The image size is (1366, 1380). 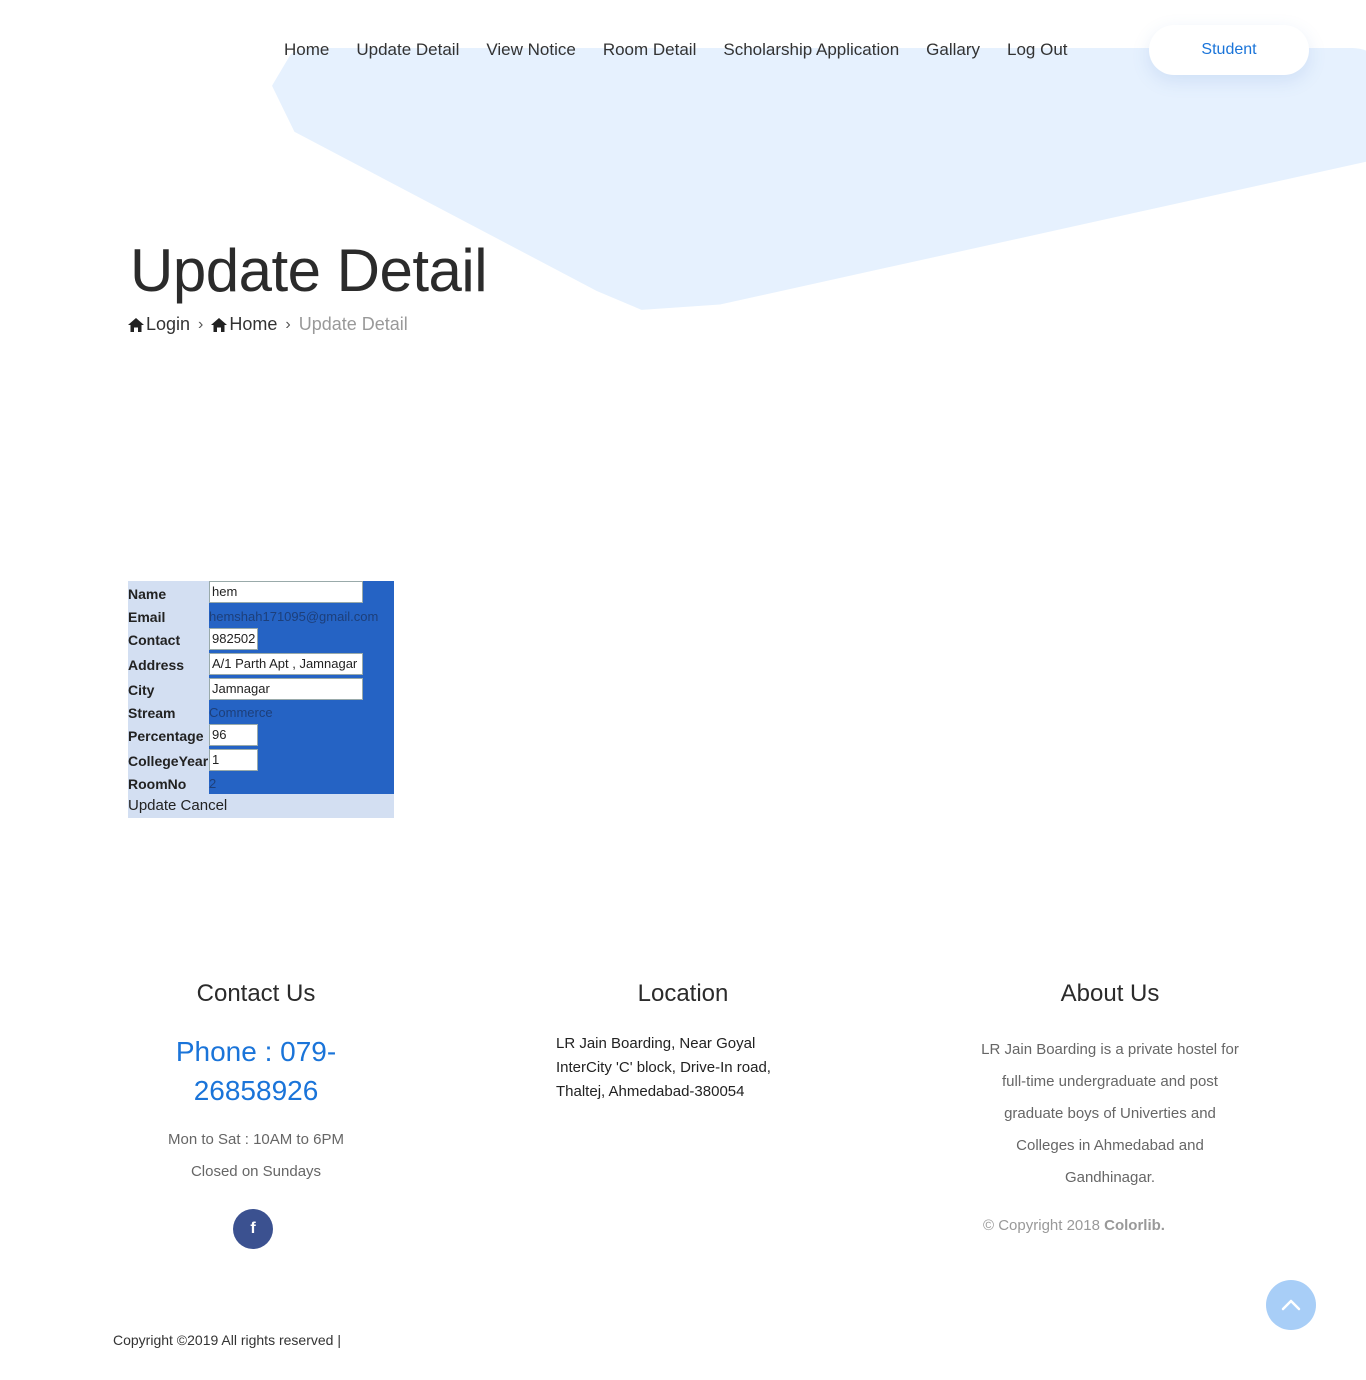 What do you see at coordinates (157, 784) in the screenshot?
I see `room-no-label: RoomNo` at bounding box center [157, 784].